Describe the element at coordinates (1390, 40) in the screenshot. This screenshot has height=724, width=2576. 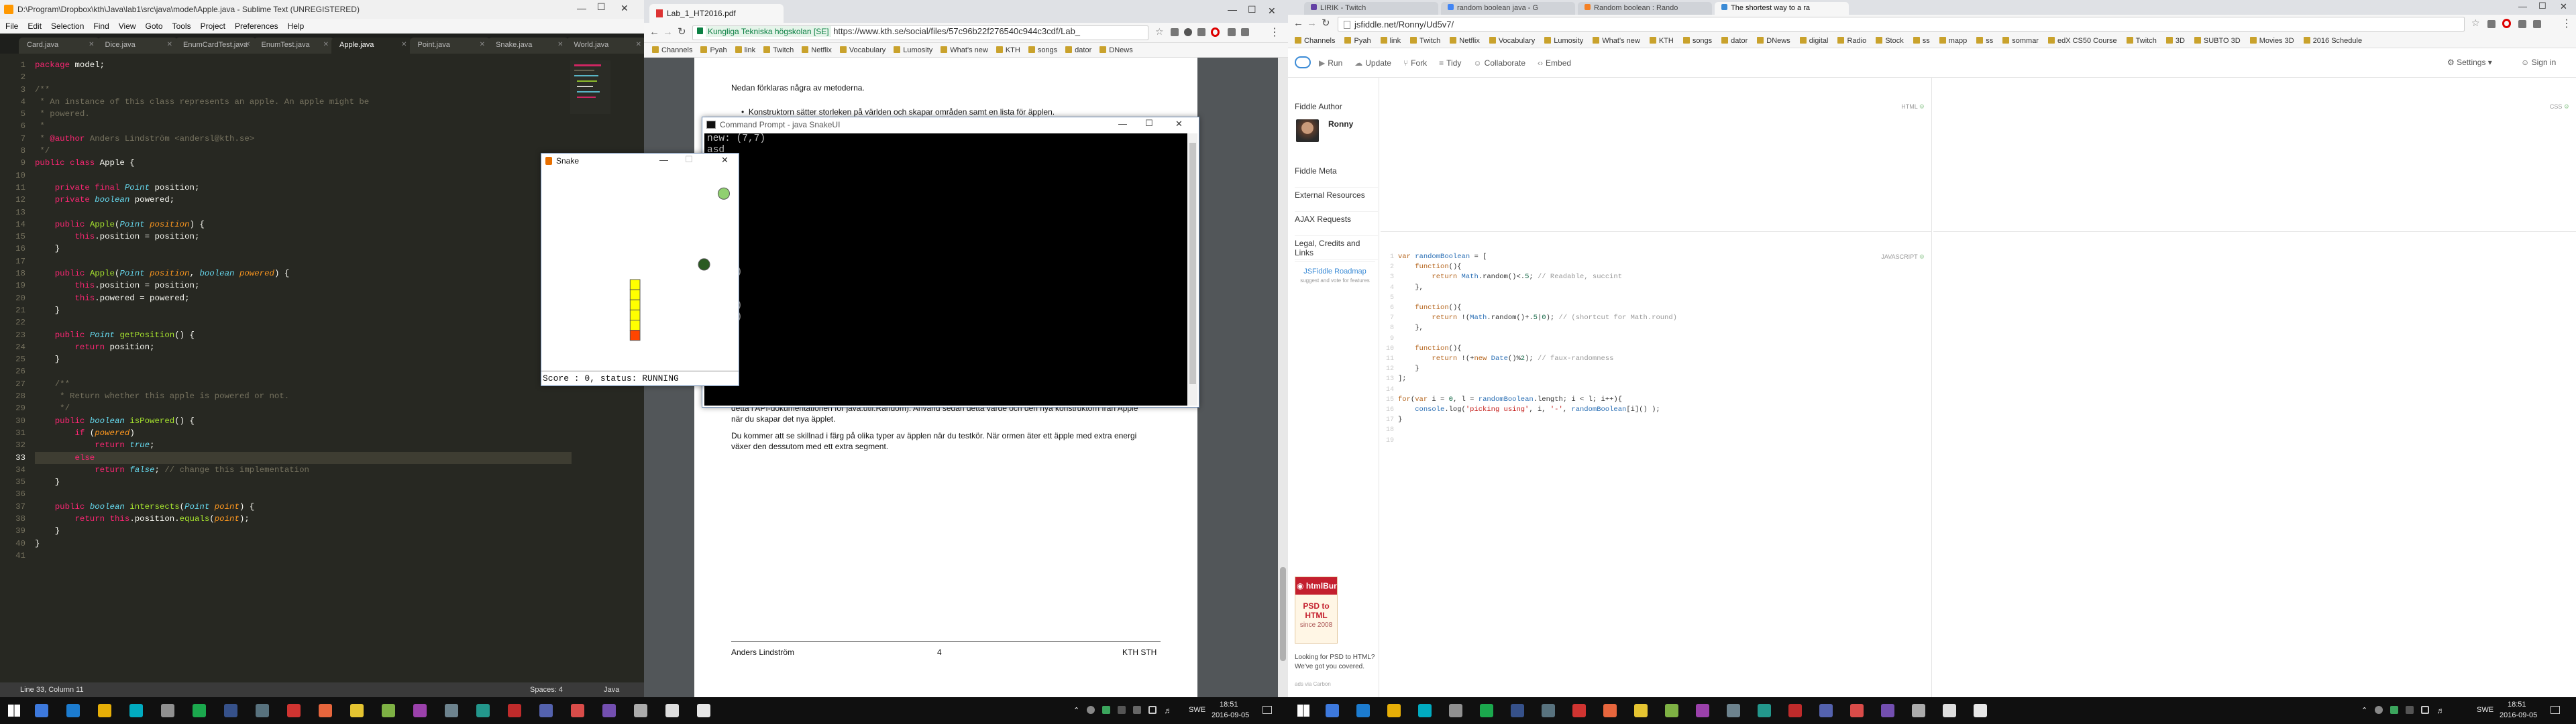
I see `bookmark-item: link` at that location.